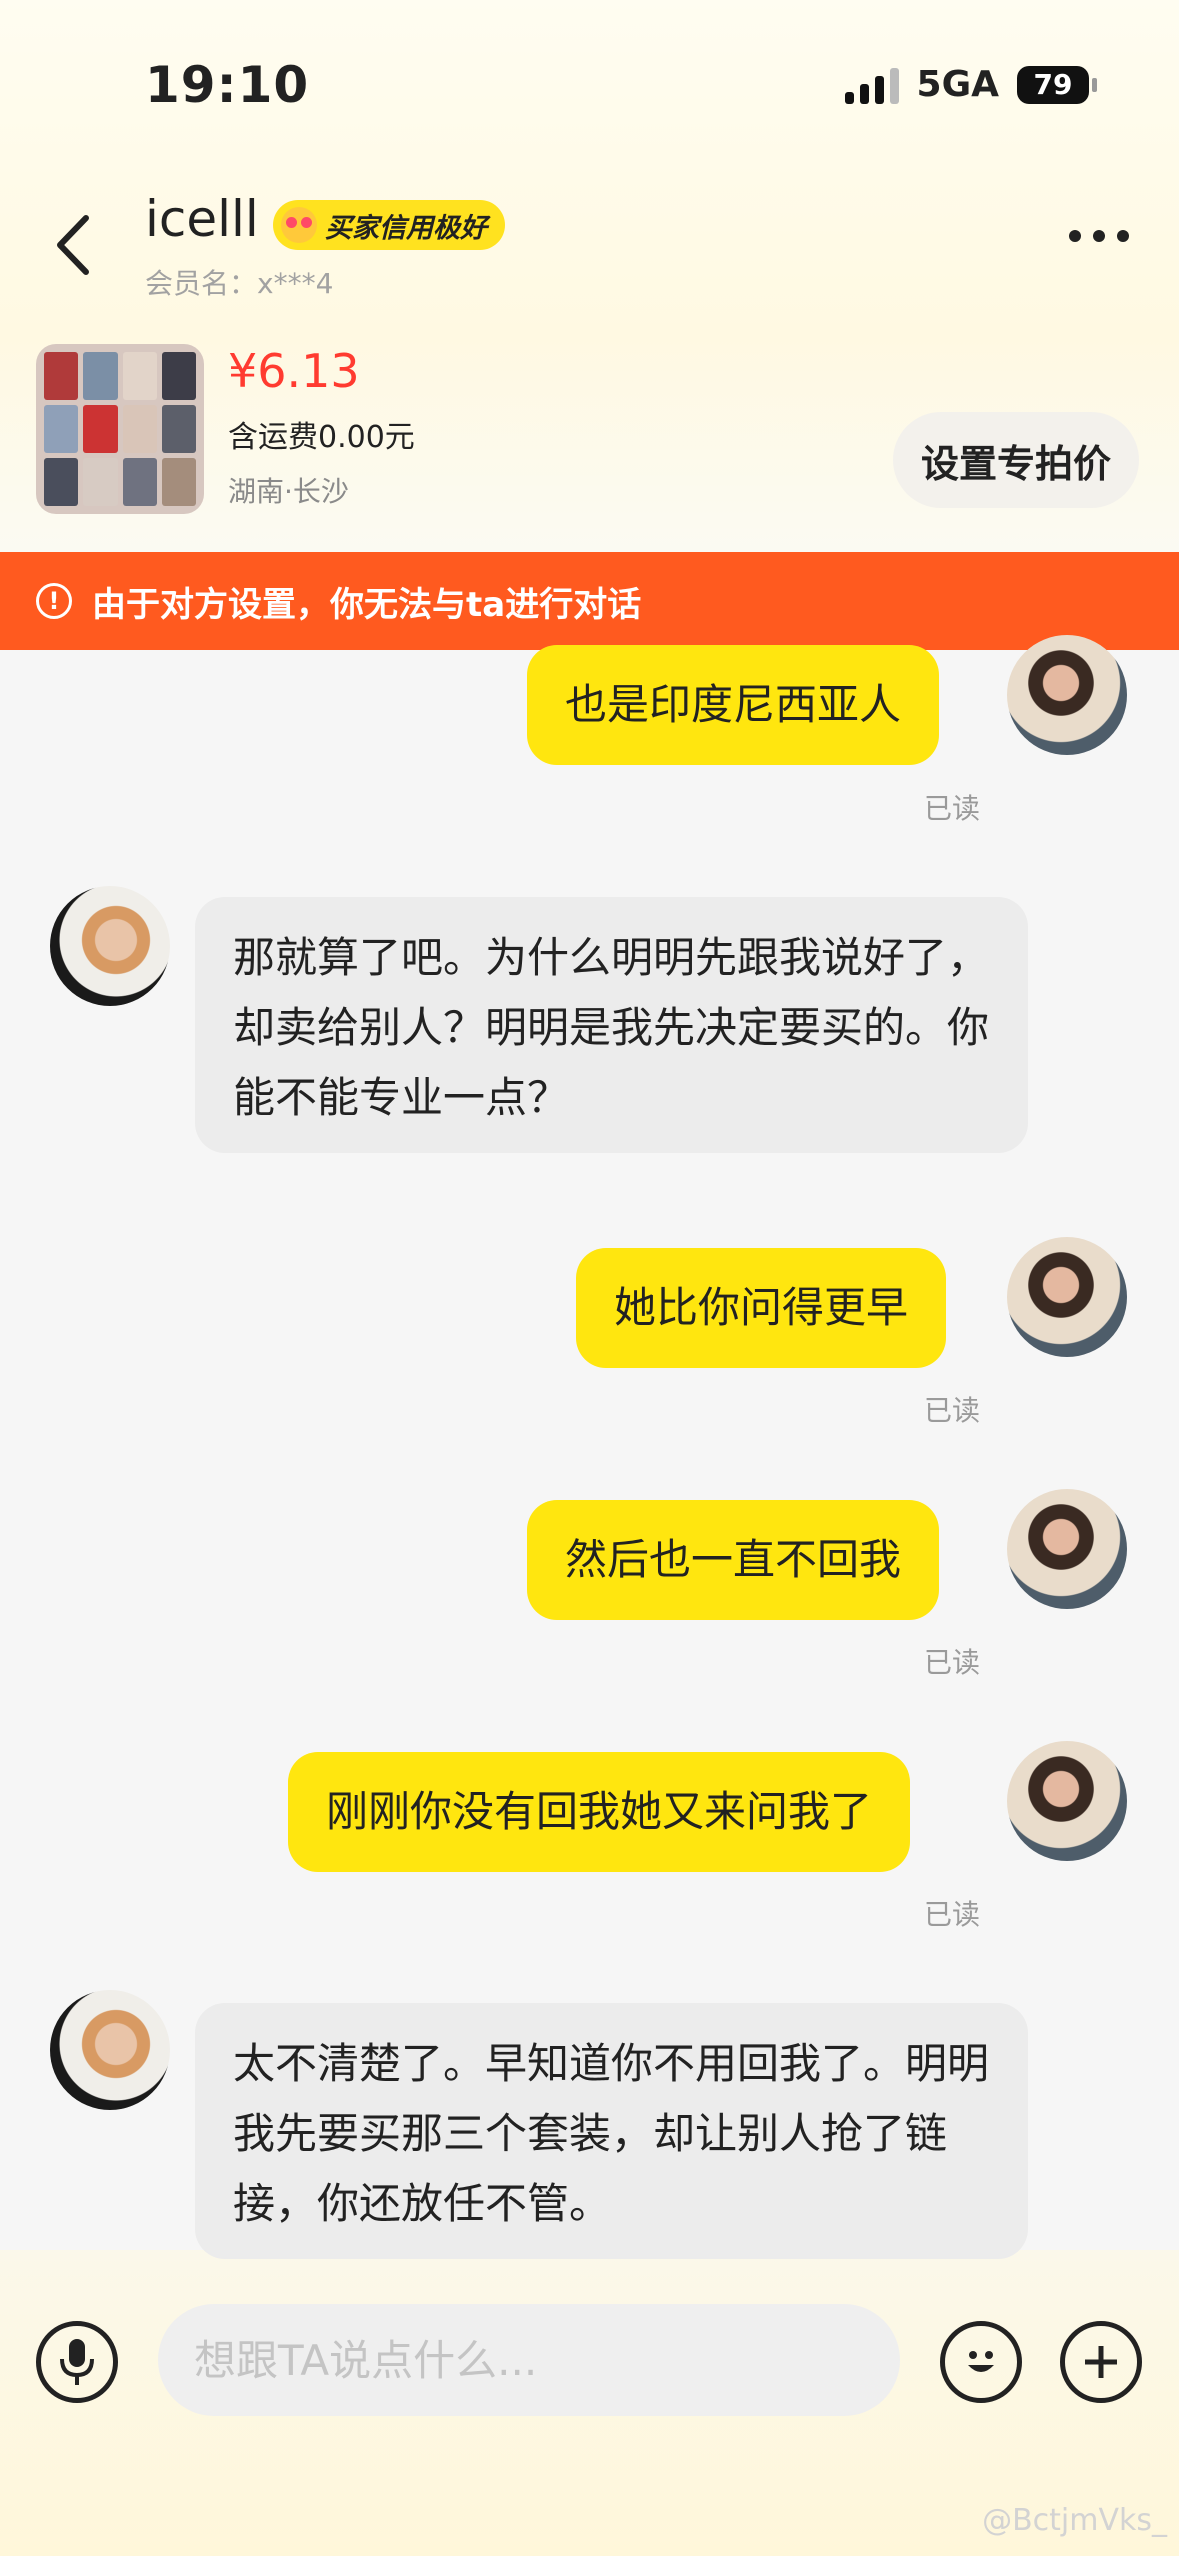 The height and width of the screenshot is (2556, 1179). Describe the element at coordinates (871, 85) in the screenshot. I see `signal-icon` at that location.